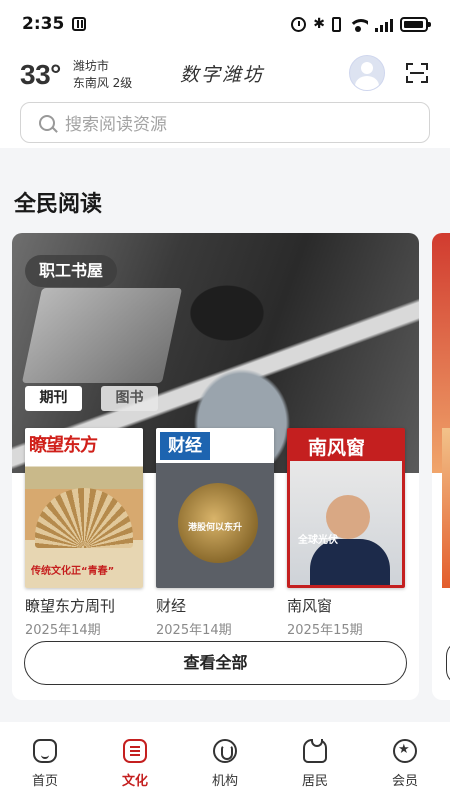 The height and width of the screenshot is (800, 450). What do you see at coordinates (224, 781) in the screenshot?
I see `nav-label: 机构` at bounding box center [224, 781].